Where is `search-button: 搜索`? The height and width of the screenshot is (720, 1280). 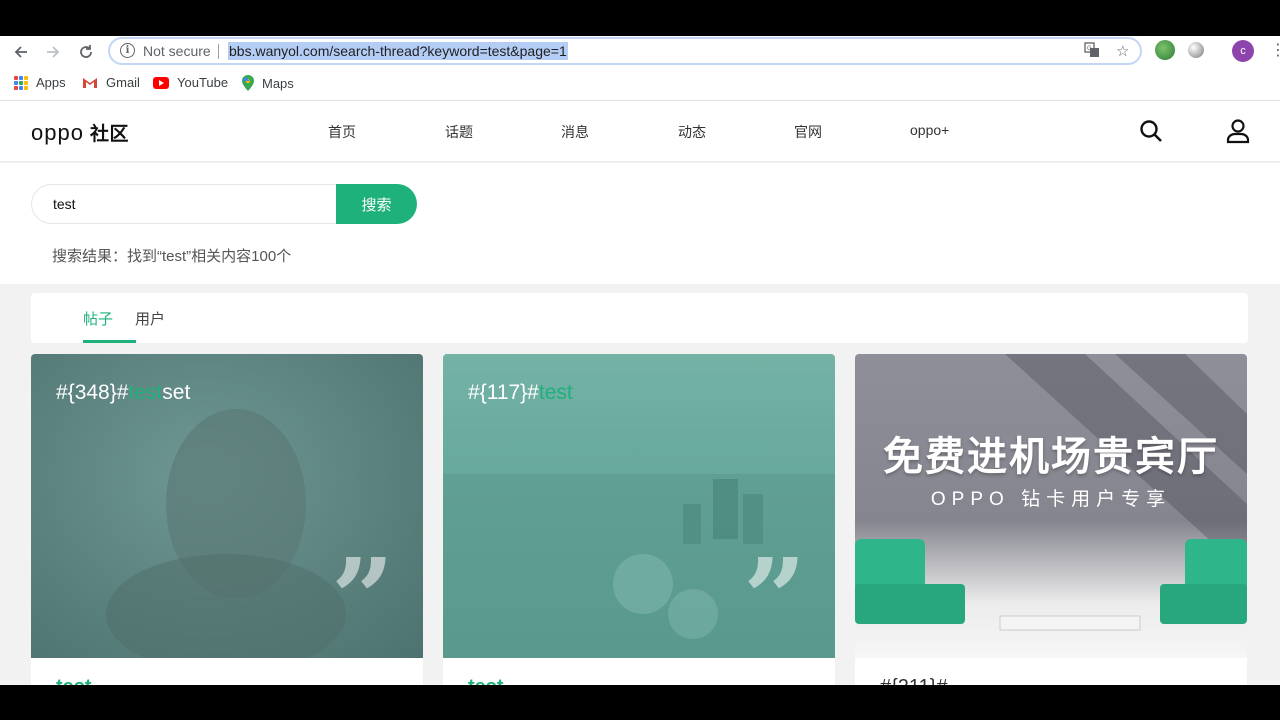
search-button: 搜索 is located at coordinates (376, 204).